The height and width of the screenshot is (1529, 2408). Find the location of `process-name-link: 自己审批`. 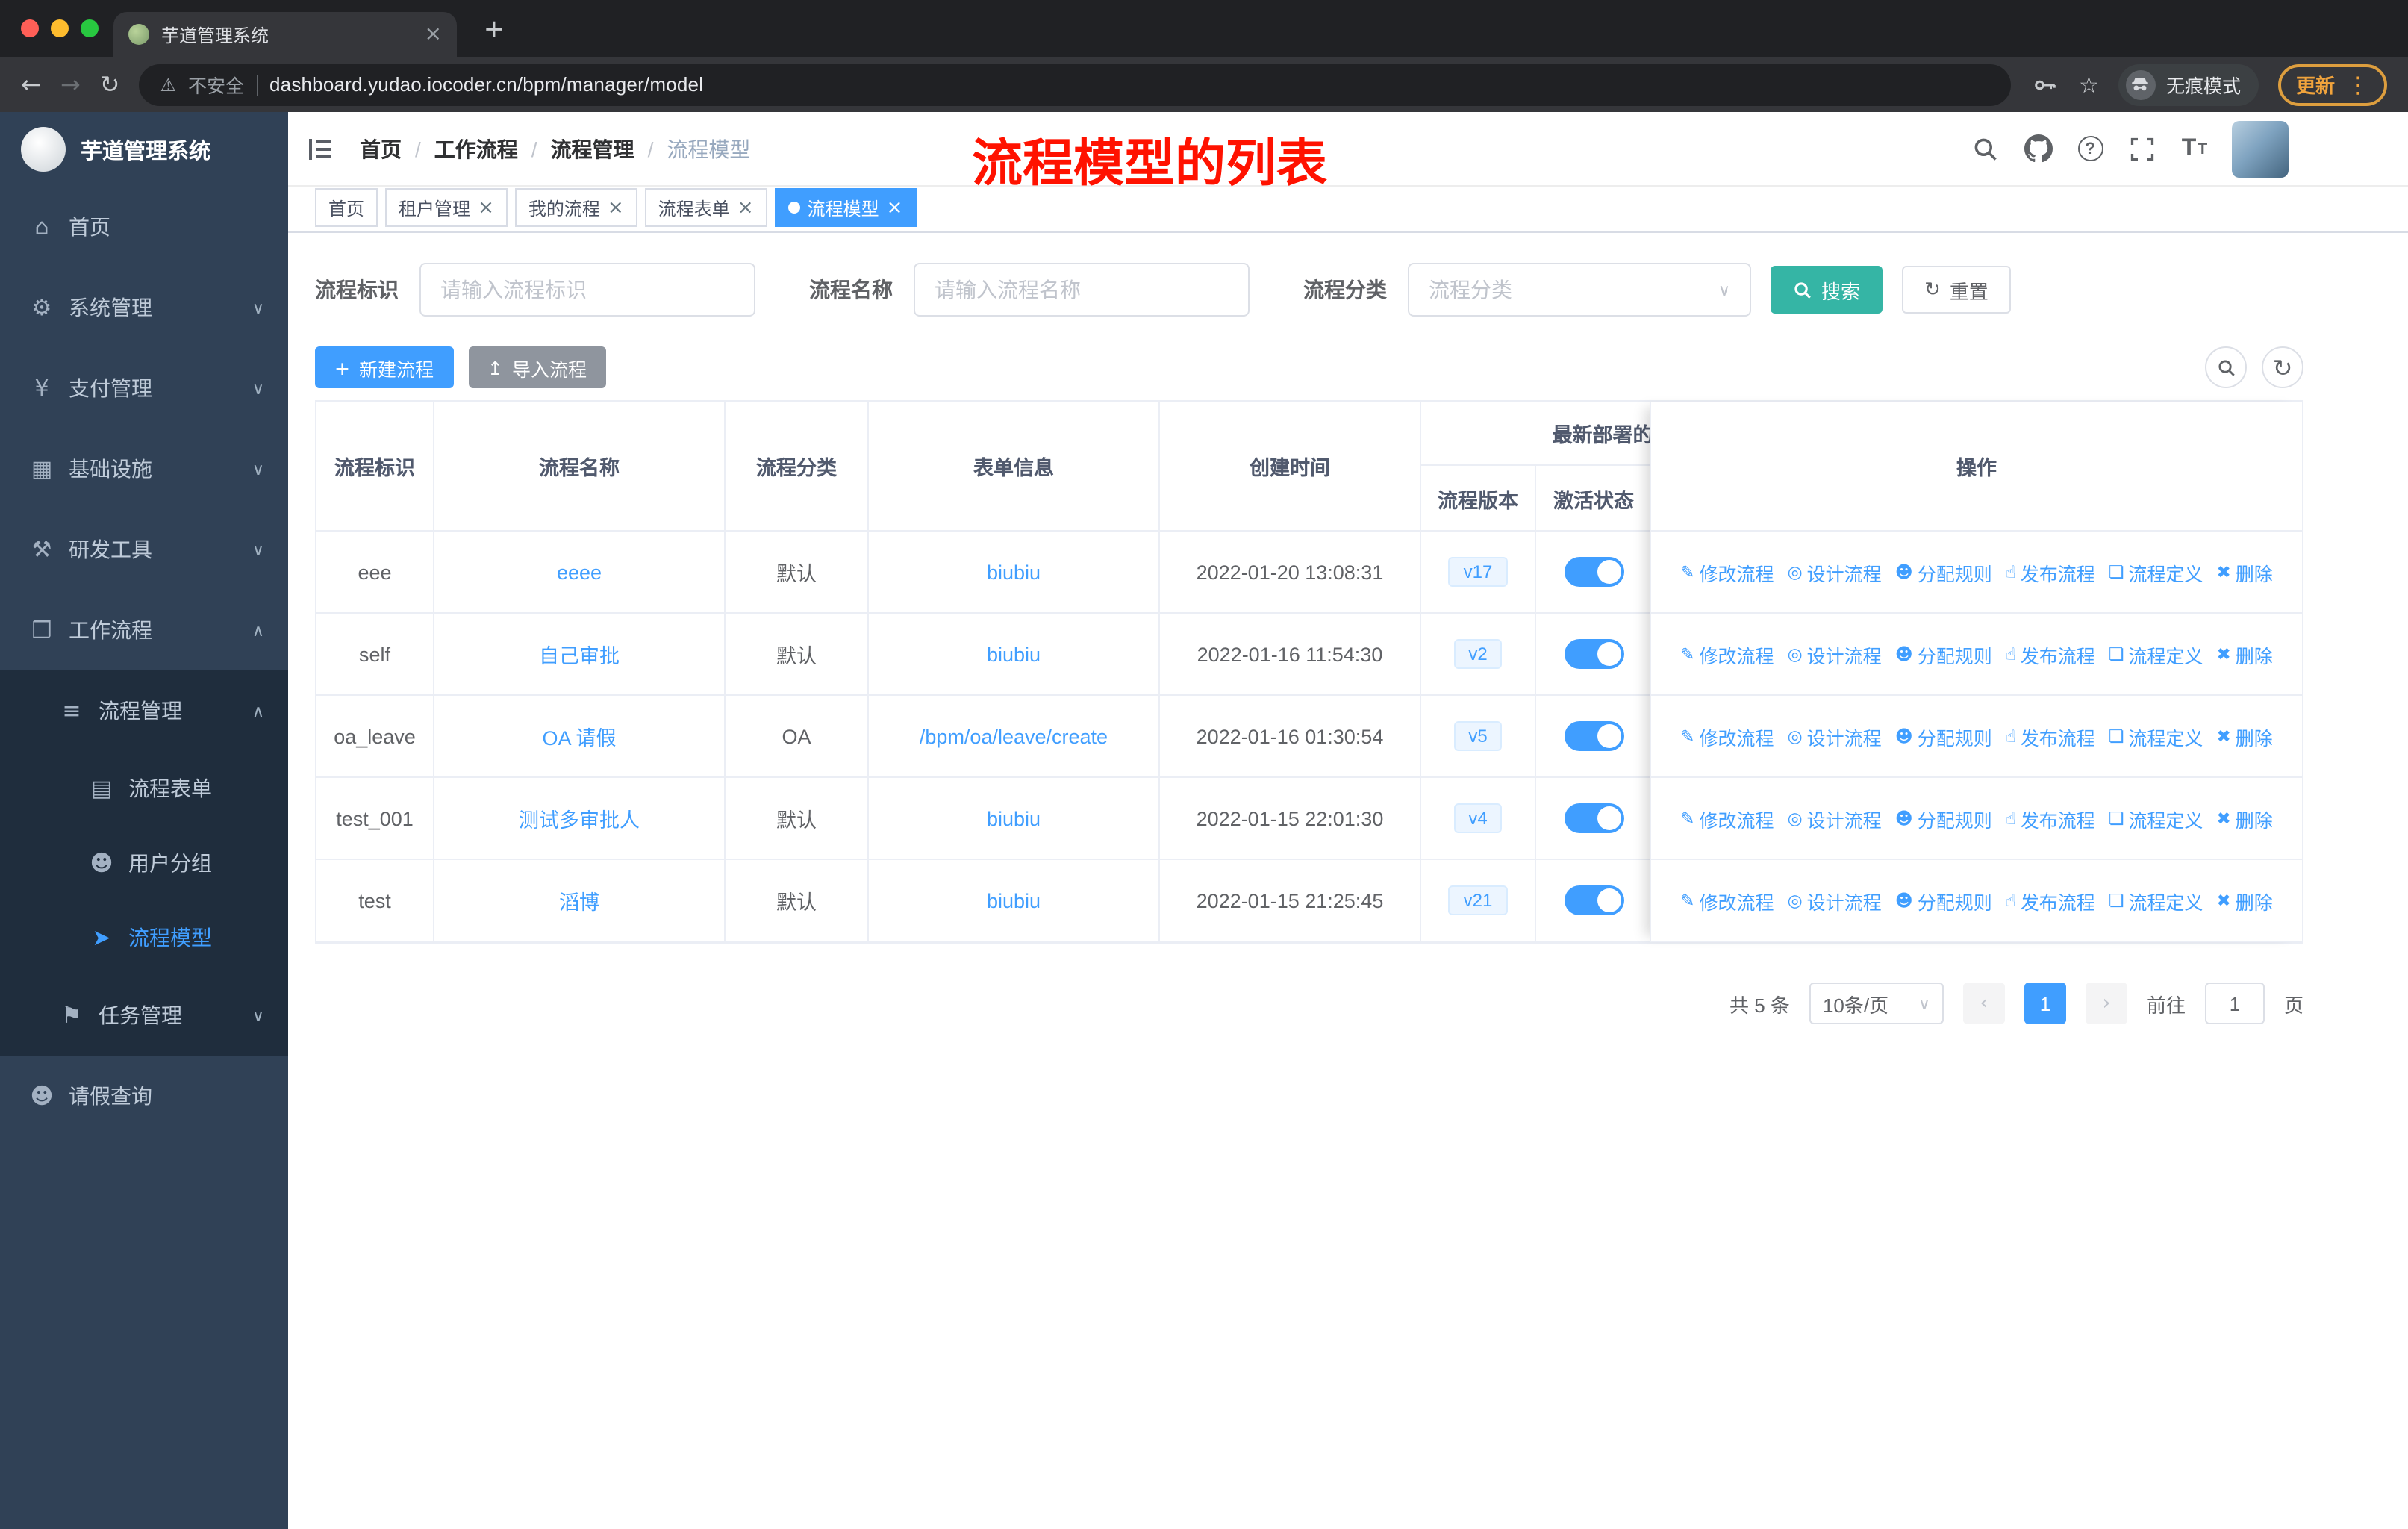

process-name-link: 自己审批 is located at coordinates (579, 654).